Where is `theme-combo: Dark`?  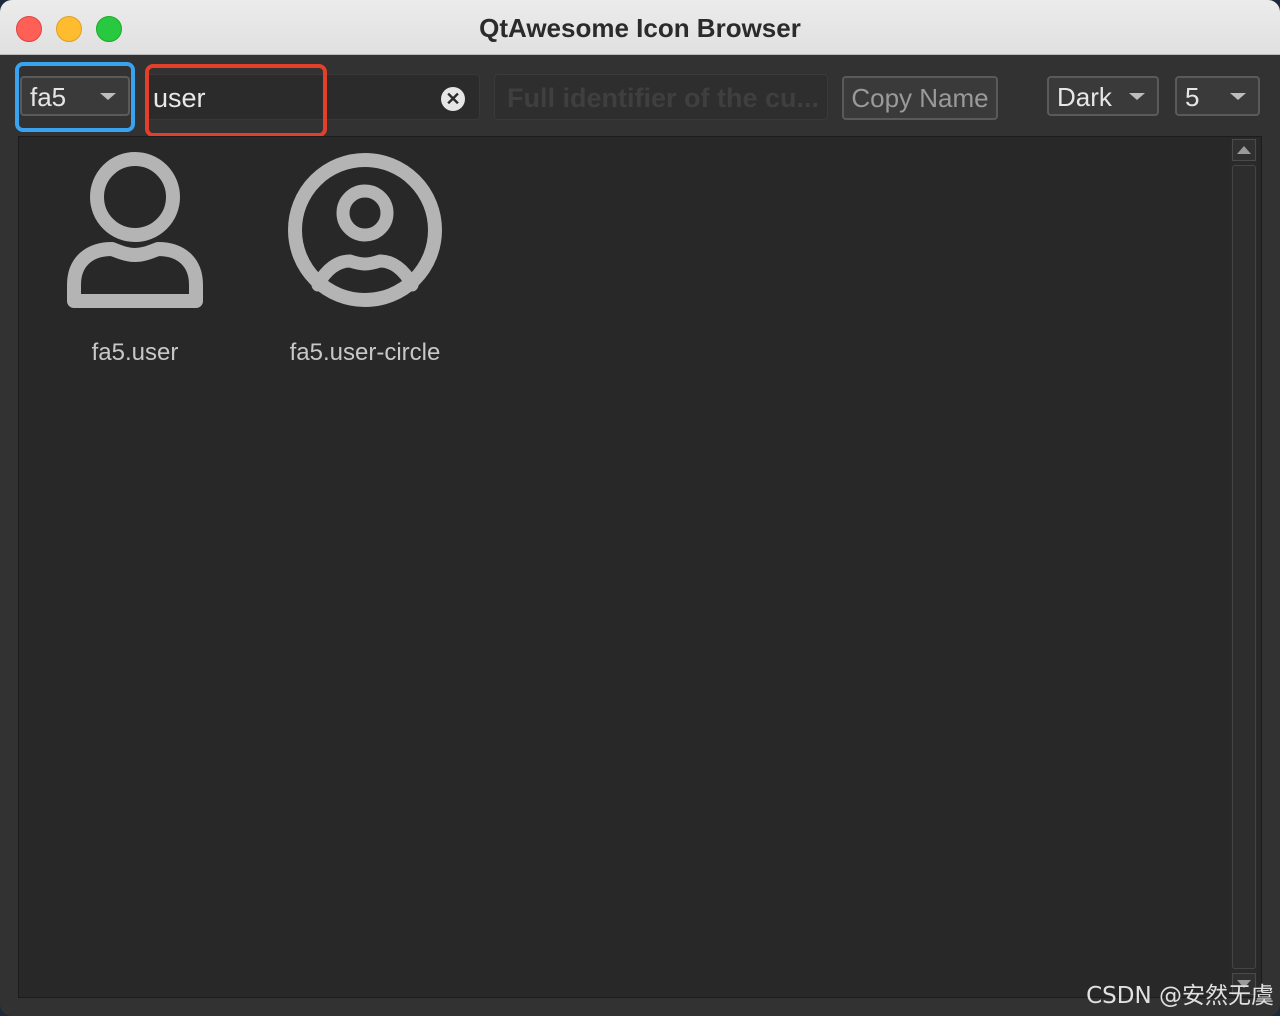
theme-combo: Dark is located at coordinates (1103, 96).